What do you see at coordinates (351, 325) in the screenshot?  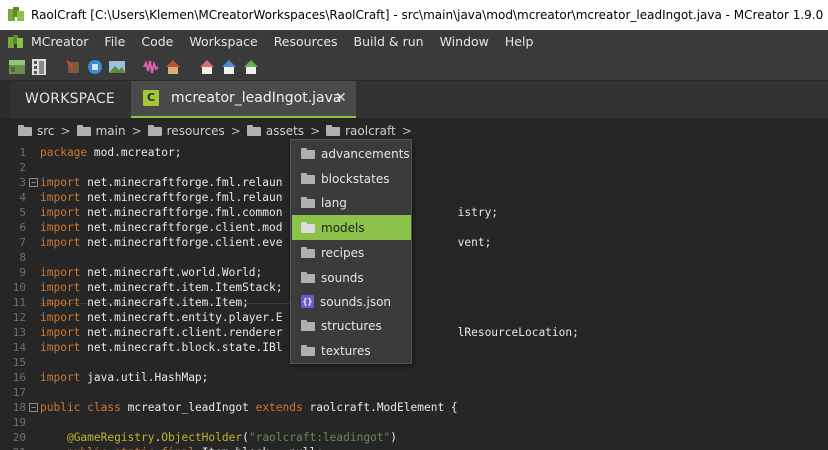 I see `dropdown-item-structures: structures` at bounding box center [351, 325].